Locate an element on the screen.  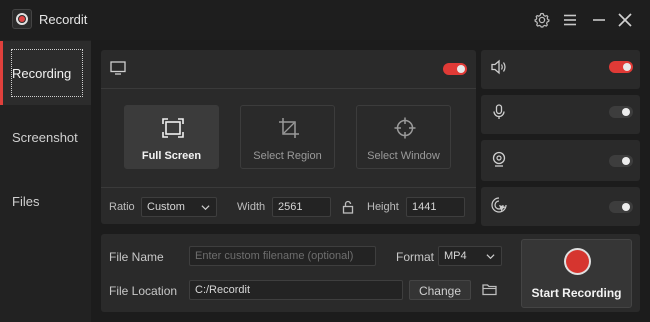
file-name-placeholder: Enter custom filename (optional) is located at coordinates (274, 256).